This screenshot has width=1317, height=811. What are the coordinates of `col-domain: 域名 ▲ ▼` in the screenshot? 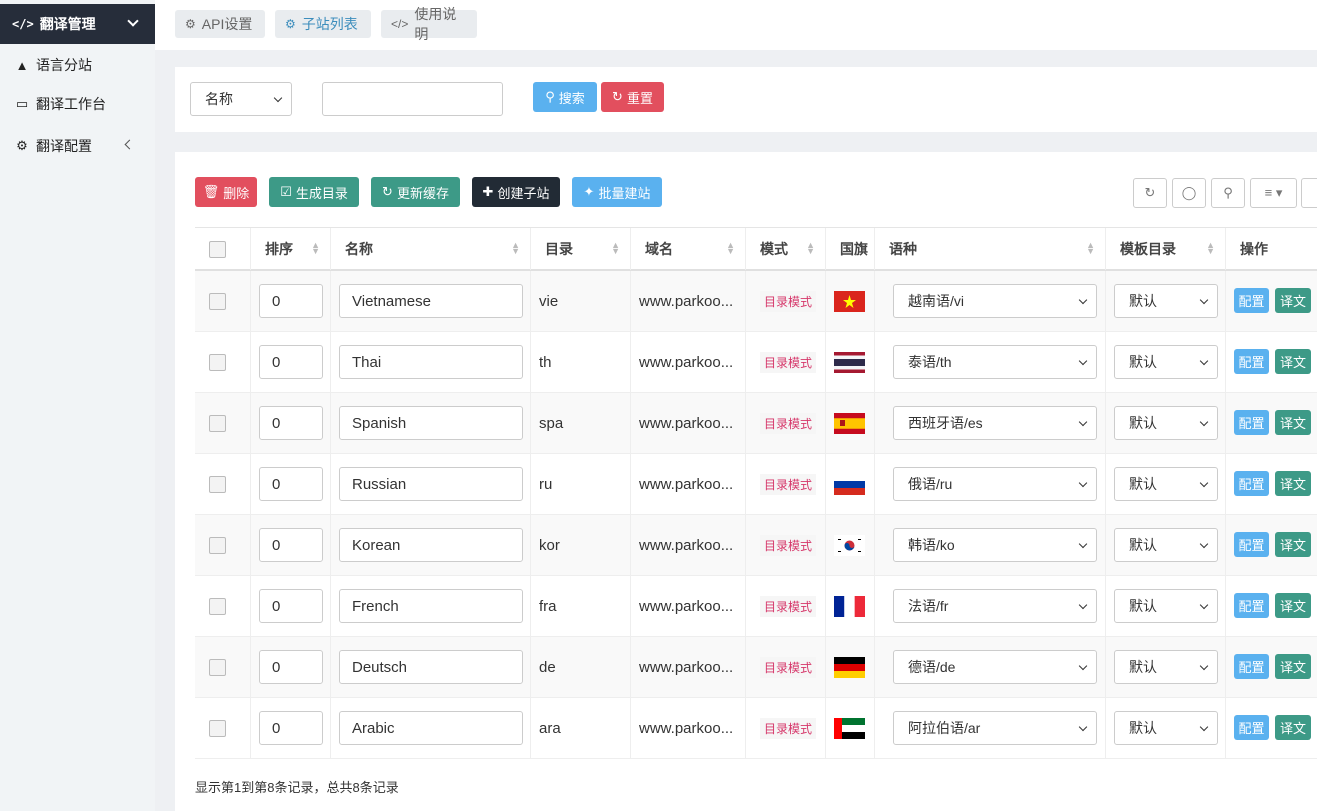 It's located at (687, 249).